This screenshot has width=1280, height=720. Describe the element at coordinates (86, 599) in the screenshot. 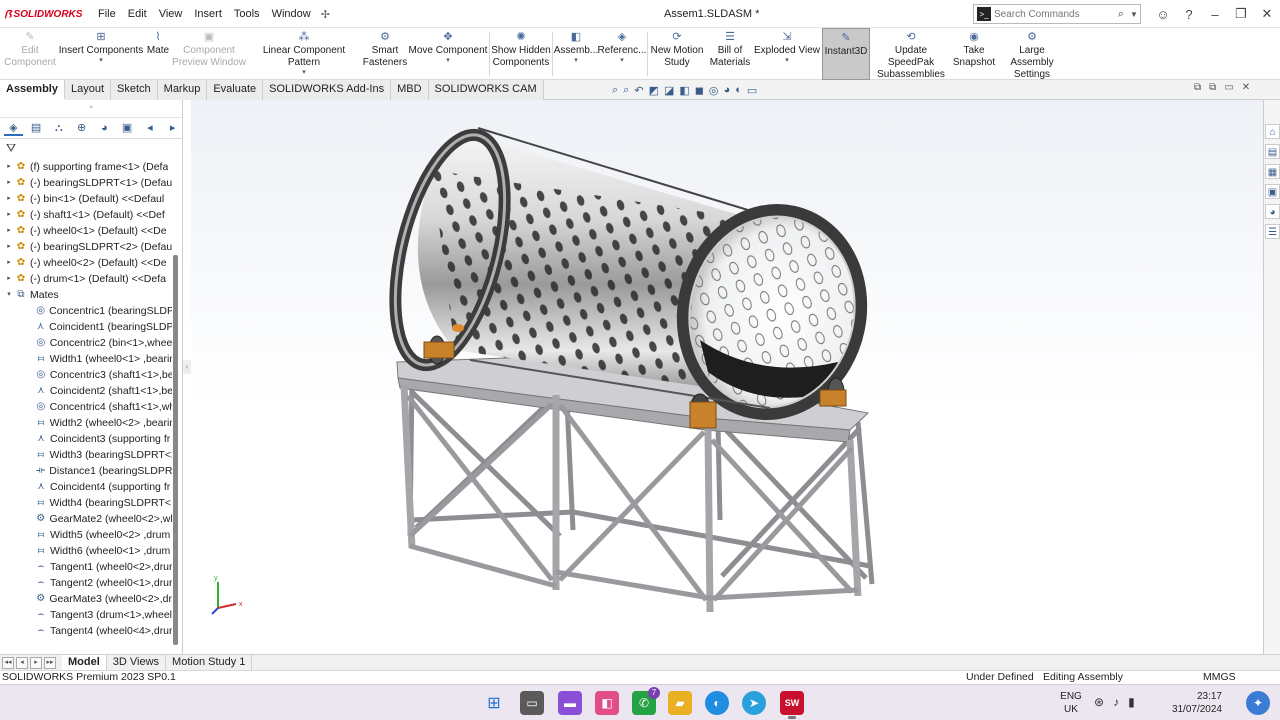

I see `tree-mate-item: ⚙ GearMate3 (wheel0<2>,dru` at that location.